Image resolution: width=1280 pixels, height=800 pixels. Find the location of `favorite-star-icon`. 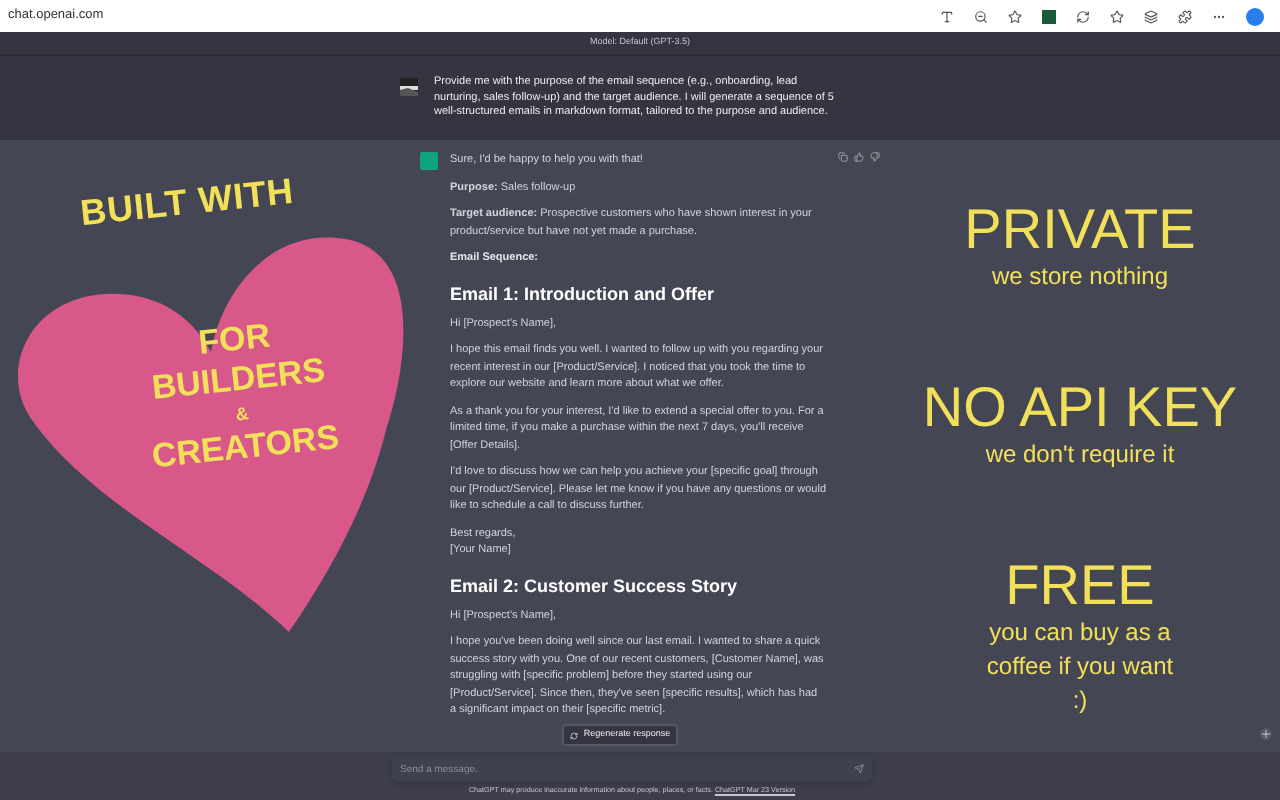

favorite-star-icon is located at coordinates (1015, 16).